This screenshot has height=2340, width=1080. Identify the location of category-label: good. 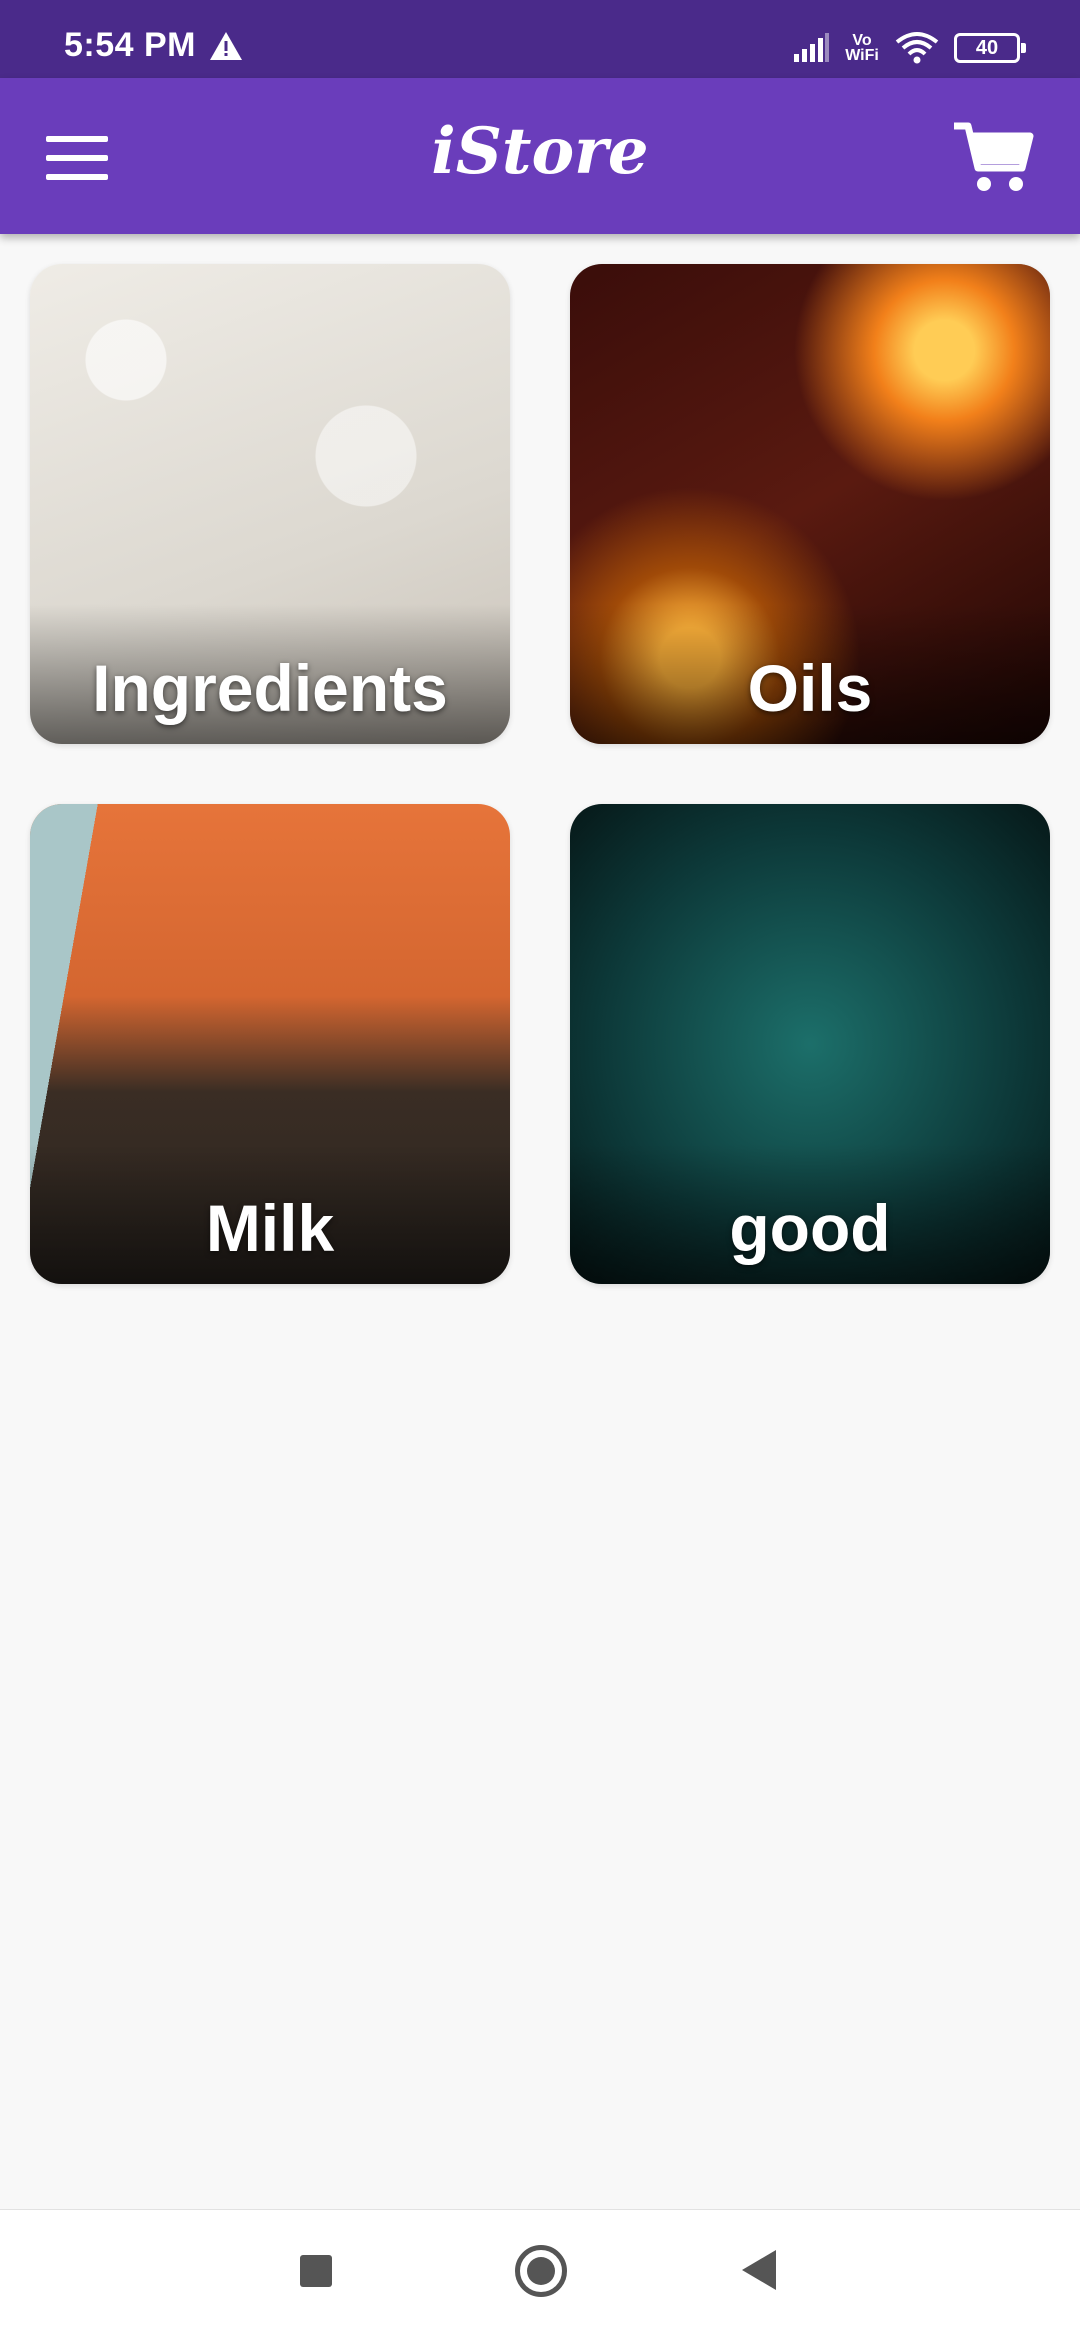
(810, 1228).